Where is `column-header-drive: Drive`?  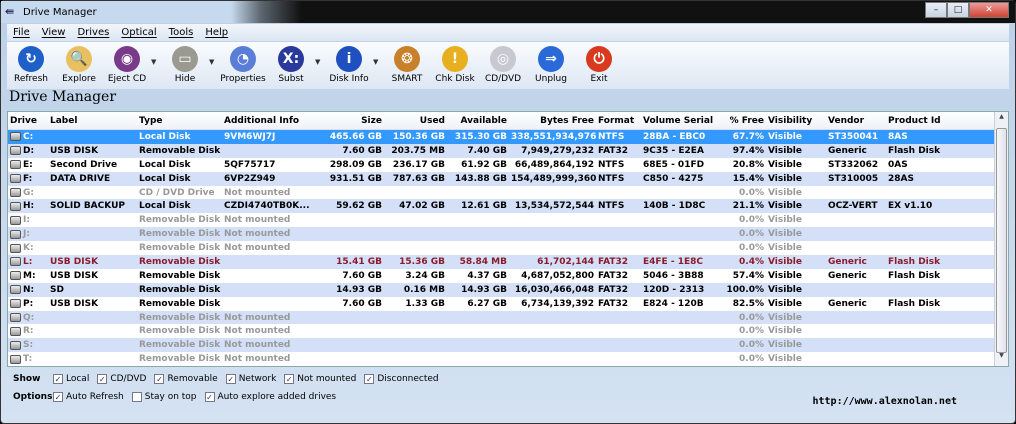
column-header-drive: Drive is located at coordinates (28, 121).